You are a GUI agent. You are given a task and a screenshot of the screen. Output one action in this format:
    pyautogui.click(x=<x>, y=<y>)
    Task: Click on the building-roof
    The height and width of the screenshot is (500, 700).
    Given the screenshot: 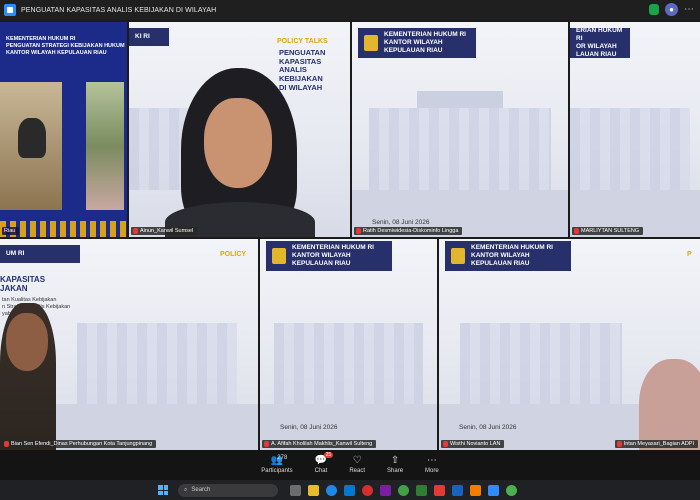 What is the action you would take?
    pyautogui.click(x=460, y=99)
    